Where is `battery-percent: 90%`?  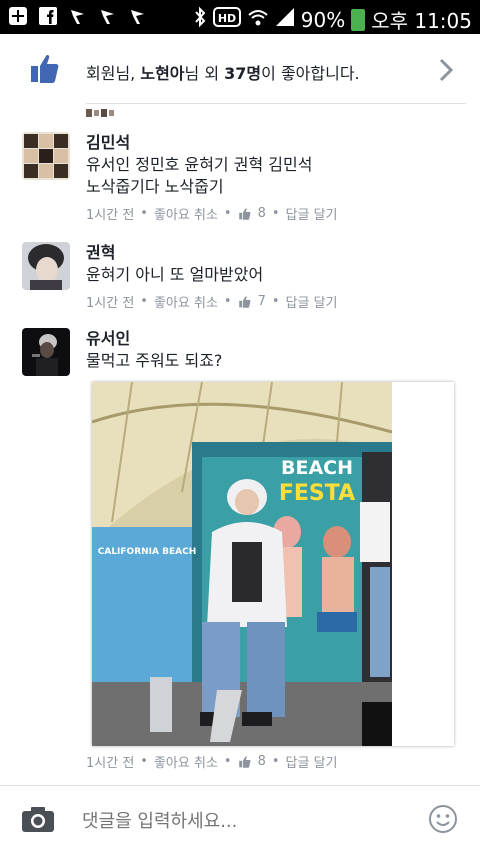
battery-percent: 90% is located at coordinates (323, 19).